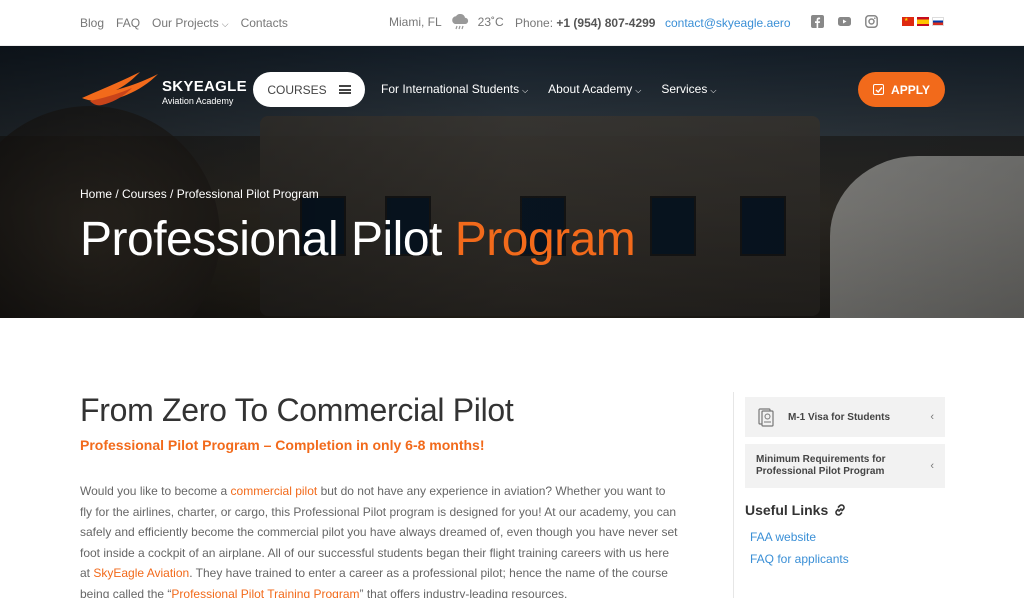  What do you see at coordinates (155, 491) in the screenshot?
I see `paragraph-text: Would you like to become a` at bounding box center [155, 491].